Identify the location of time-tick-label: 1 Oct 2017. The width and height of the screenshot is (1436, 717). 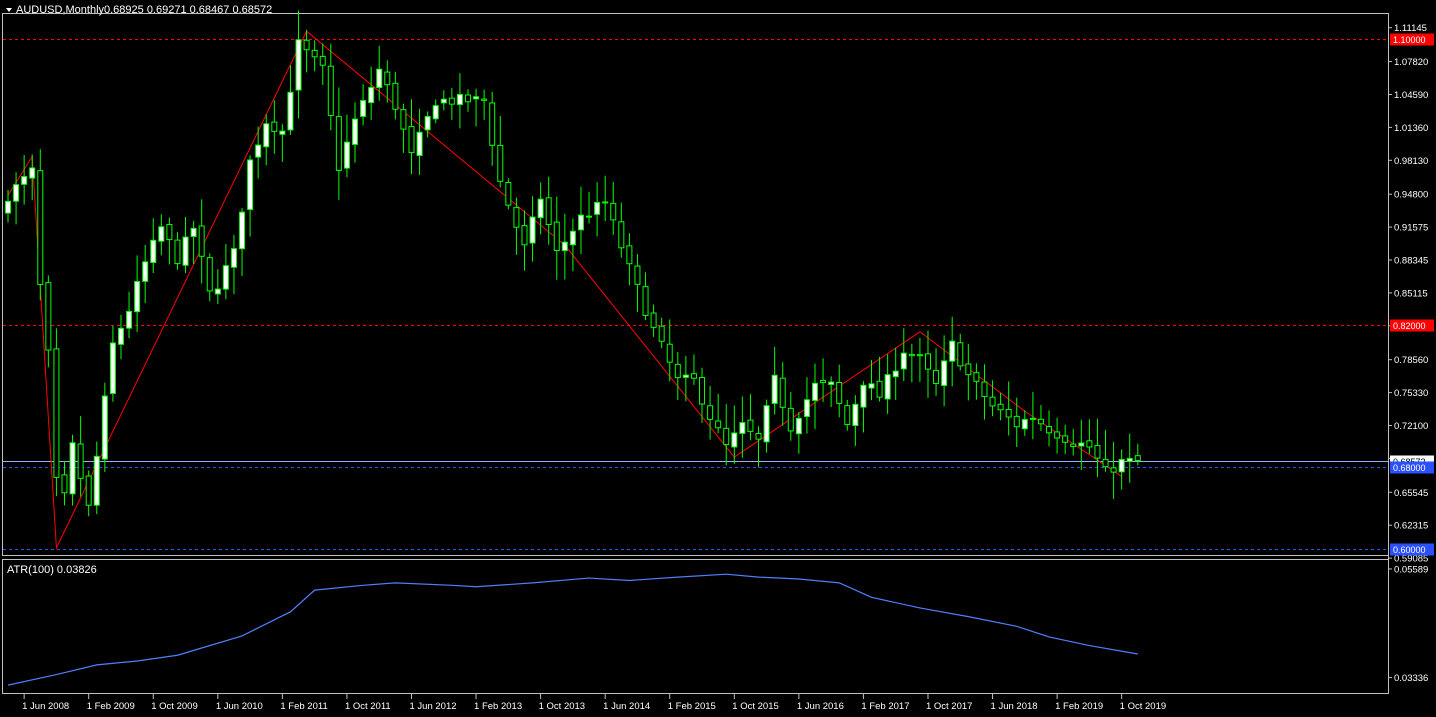
(949, 706).